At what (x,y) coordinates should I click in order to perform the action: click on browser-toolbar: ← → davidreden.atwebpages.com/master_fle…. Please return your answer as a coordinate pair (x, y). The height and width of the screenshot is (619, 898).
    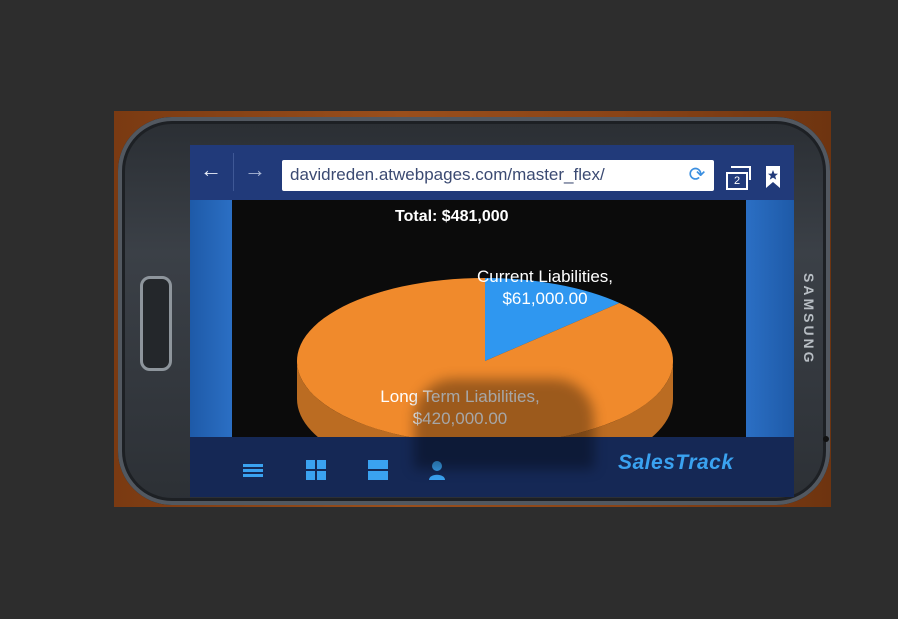
    Looking at the image, I should click on (492, 172).